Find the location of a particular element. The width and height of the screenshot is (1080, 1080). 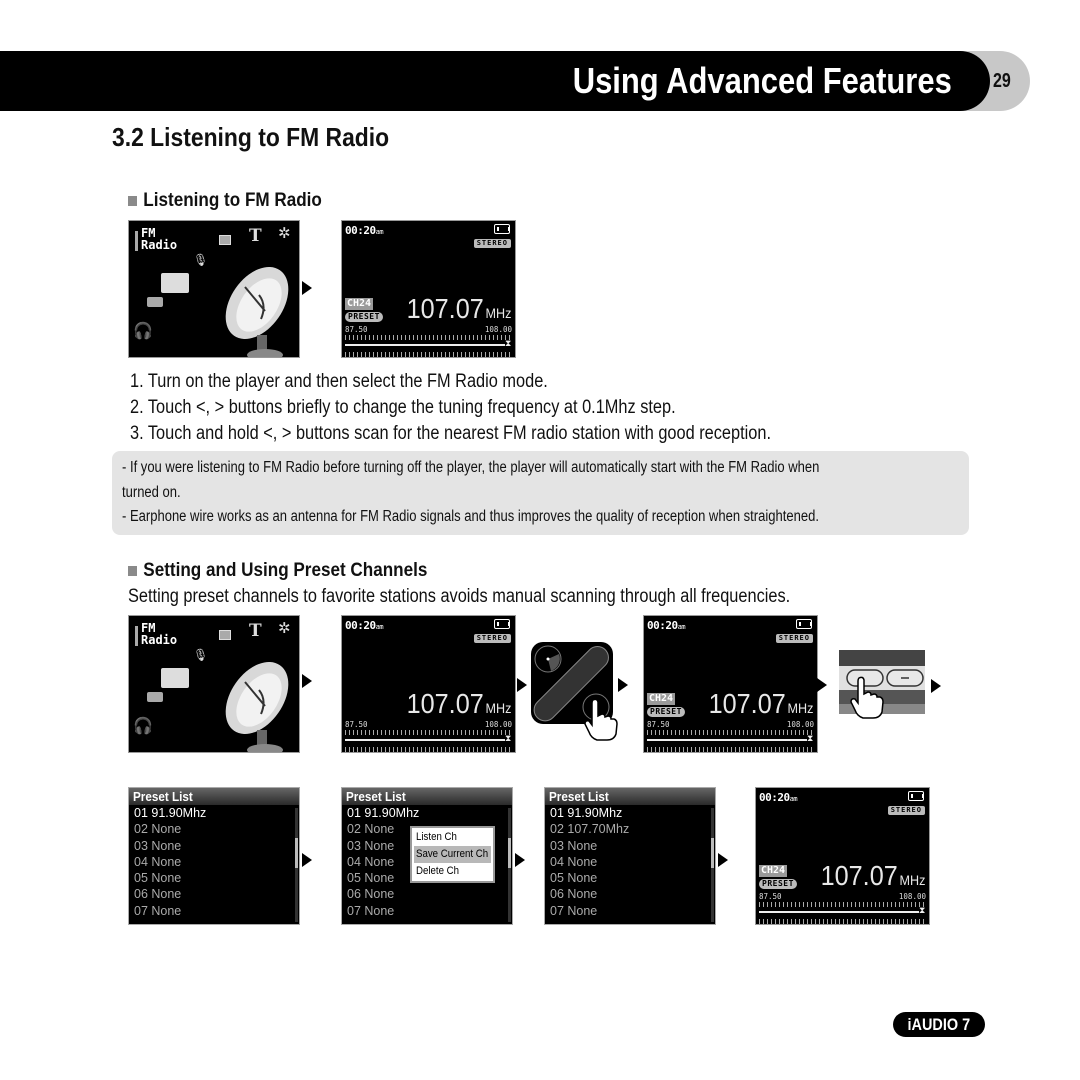

tuning-scale-bottom is located at coordinates (428, 749).